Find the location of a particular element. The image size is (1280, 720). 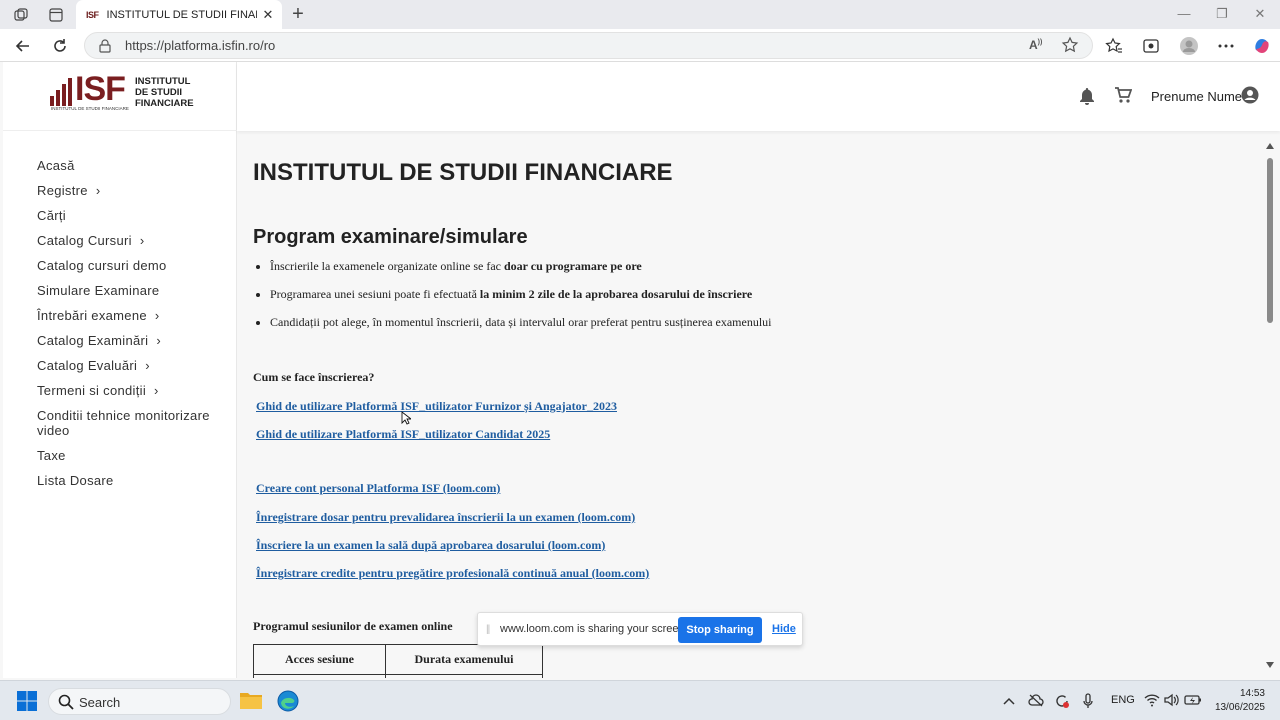

mouse-cursor-icon is located at coordinates (406, 418).